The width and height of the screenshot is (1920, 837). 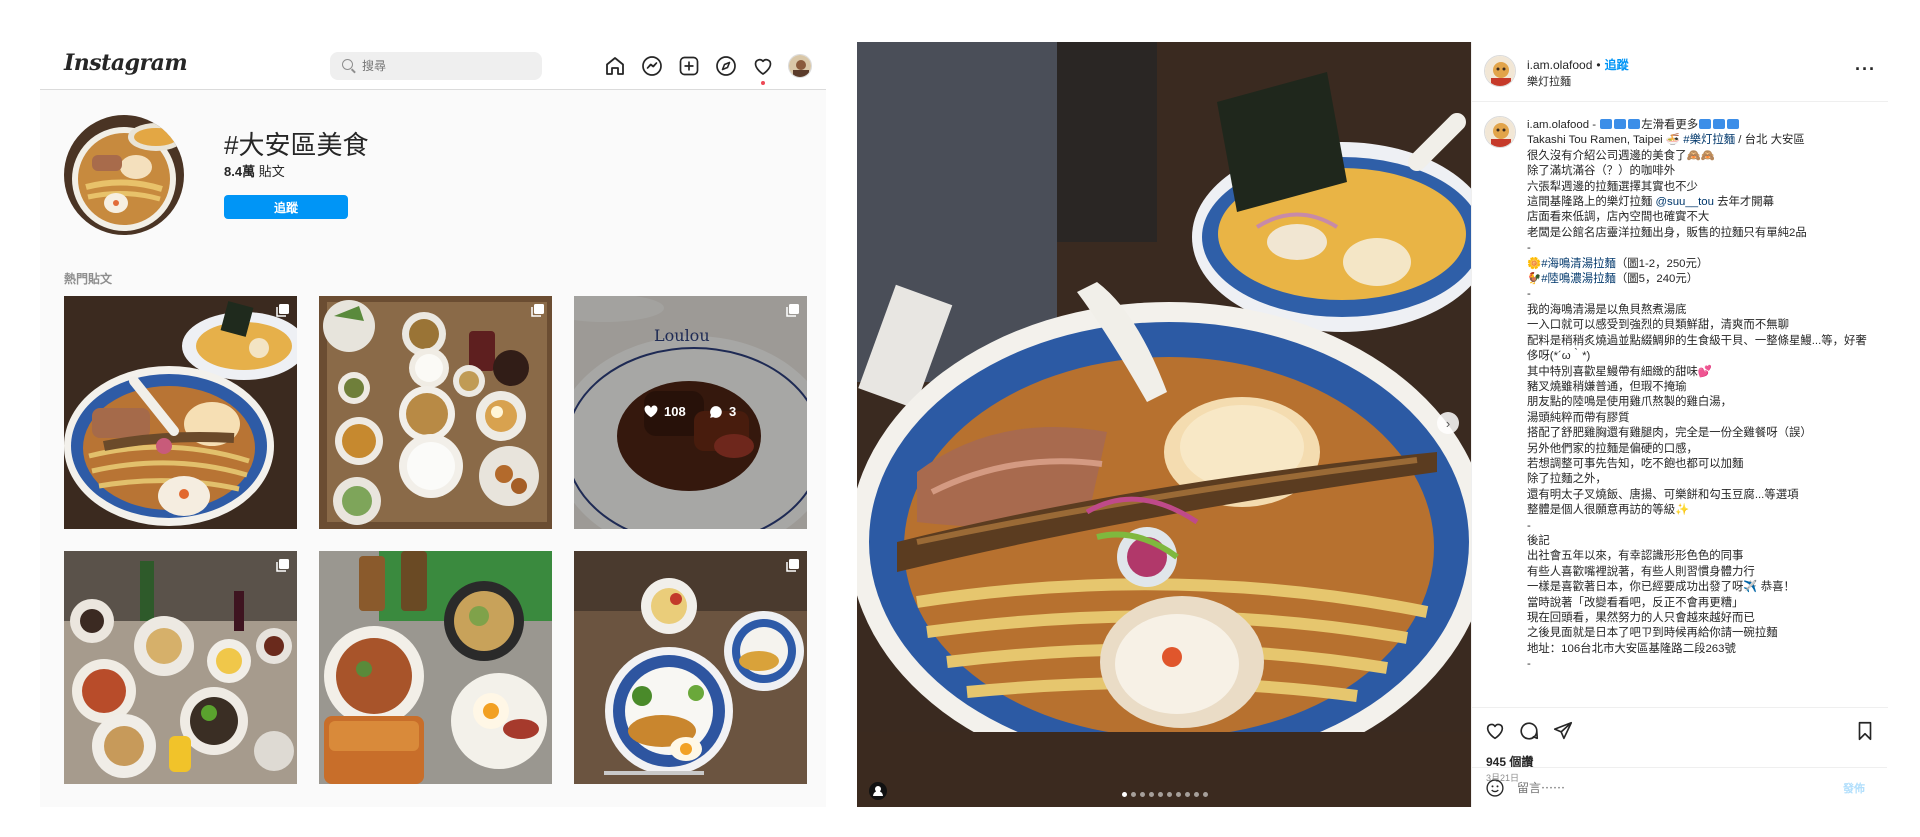 What do you see at coordinates (726, 66) in the screenshot?
I see `explore-icon` at bounding box center [726, 66].